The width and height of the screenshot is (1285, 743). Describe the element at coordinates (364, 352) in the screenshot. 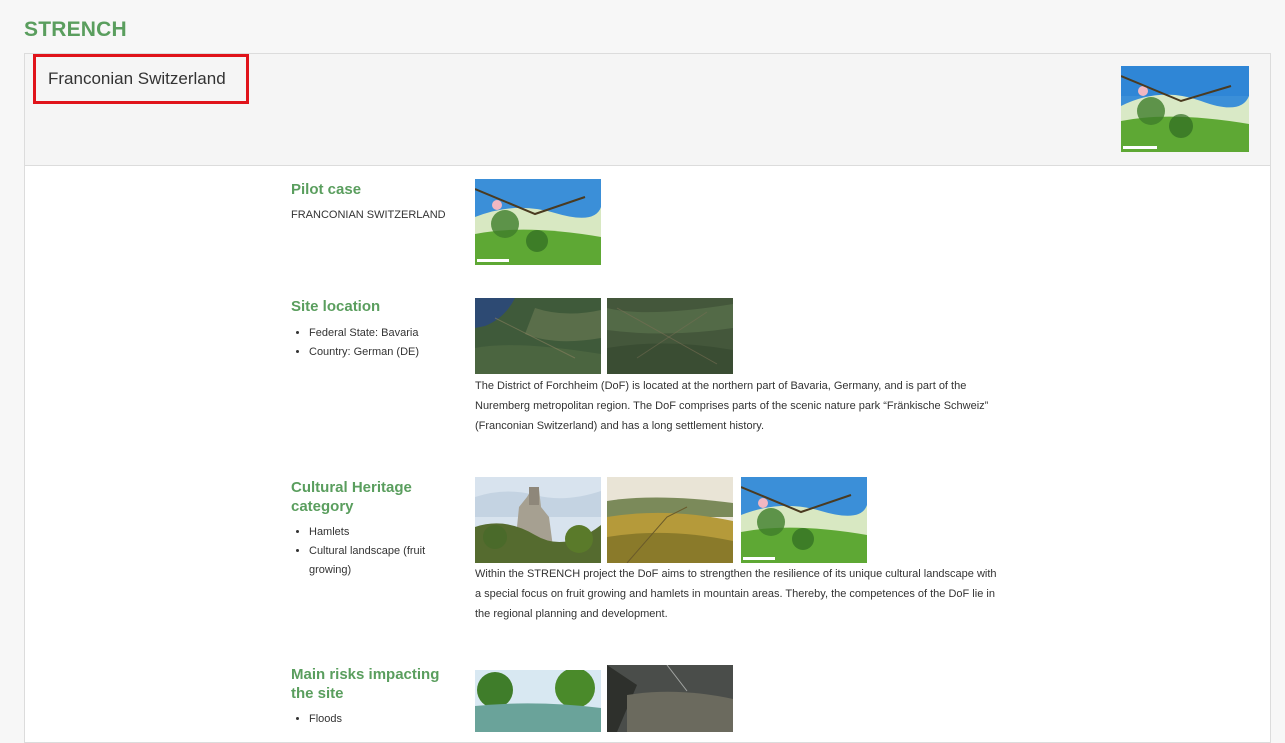

I see `list-item: Country: German (DE)` at that location.